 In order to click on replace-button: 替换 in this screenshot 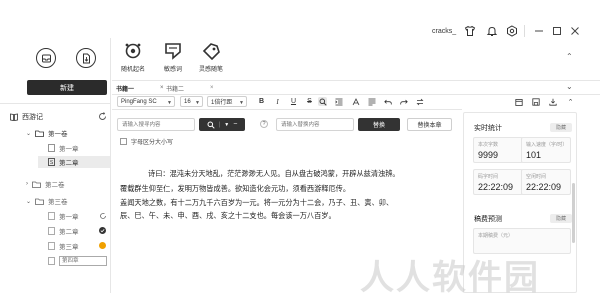, I will do `click(379, 124)`.